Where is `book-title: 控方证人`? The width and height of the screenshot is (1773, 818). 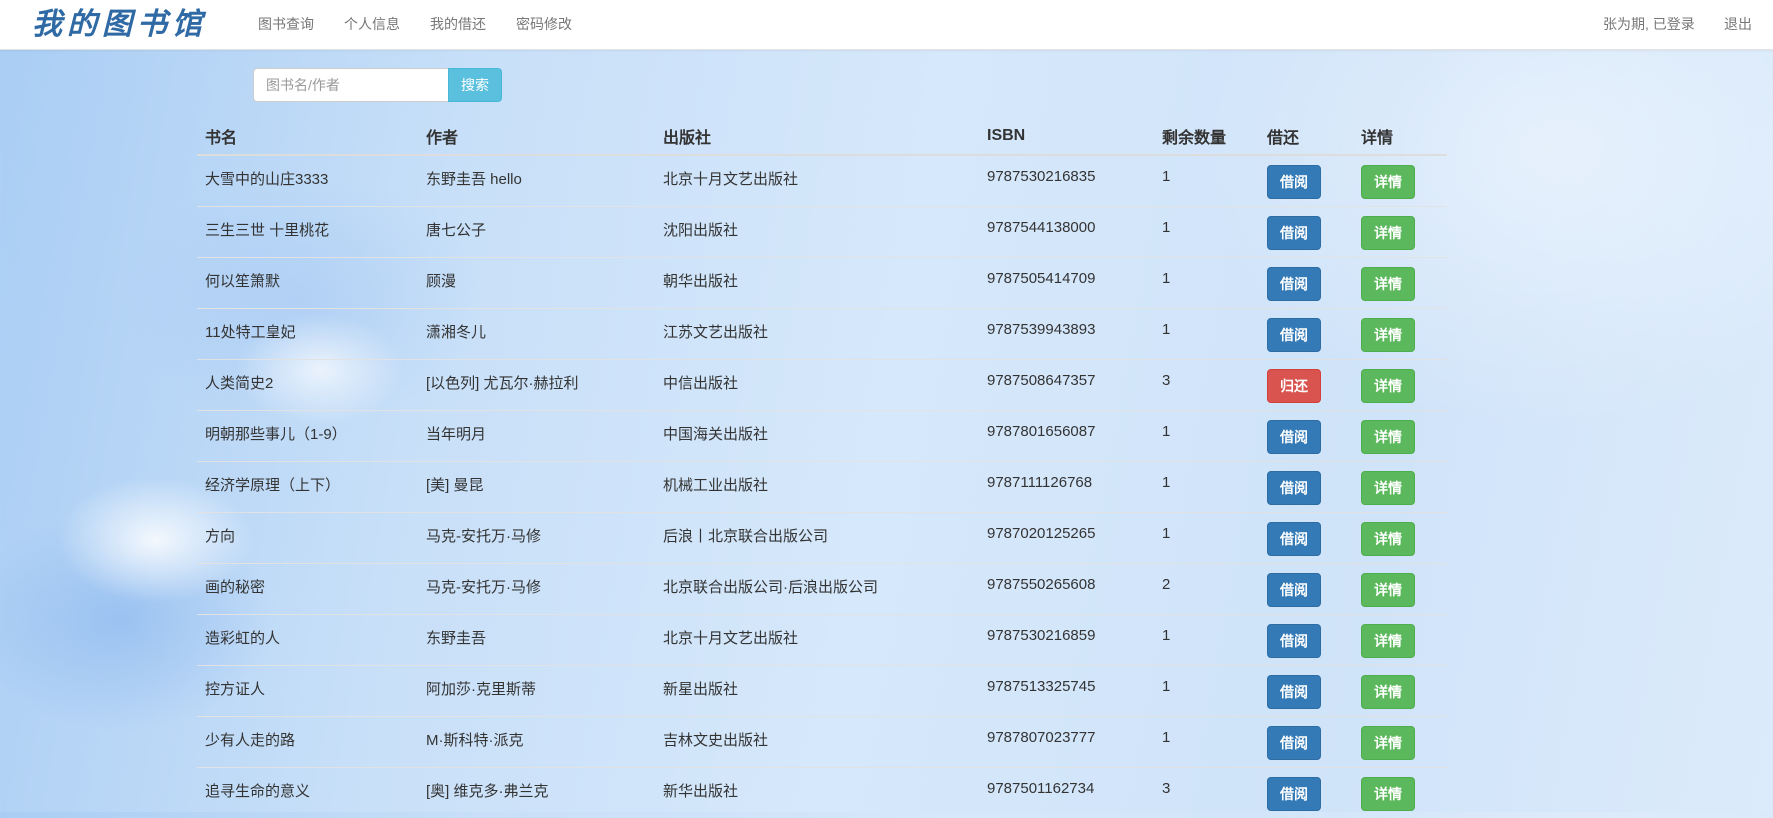 book-title: 控方证人 is located at coordinates (307, 691).